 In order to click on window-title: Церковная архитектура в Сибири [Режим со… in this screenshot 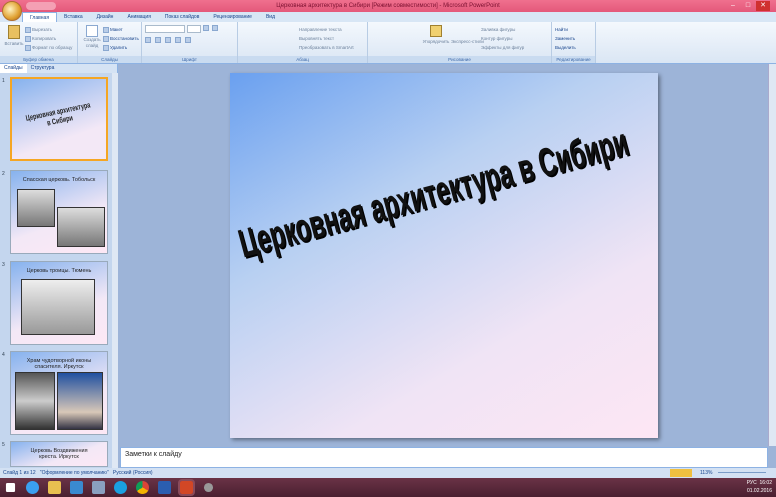, I will do `click(388, 6)`.